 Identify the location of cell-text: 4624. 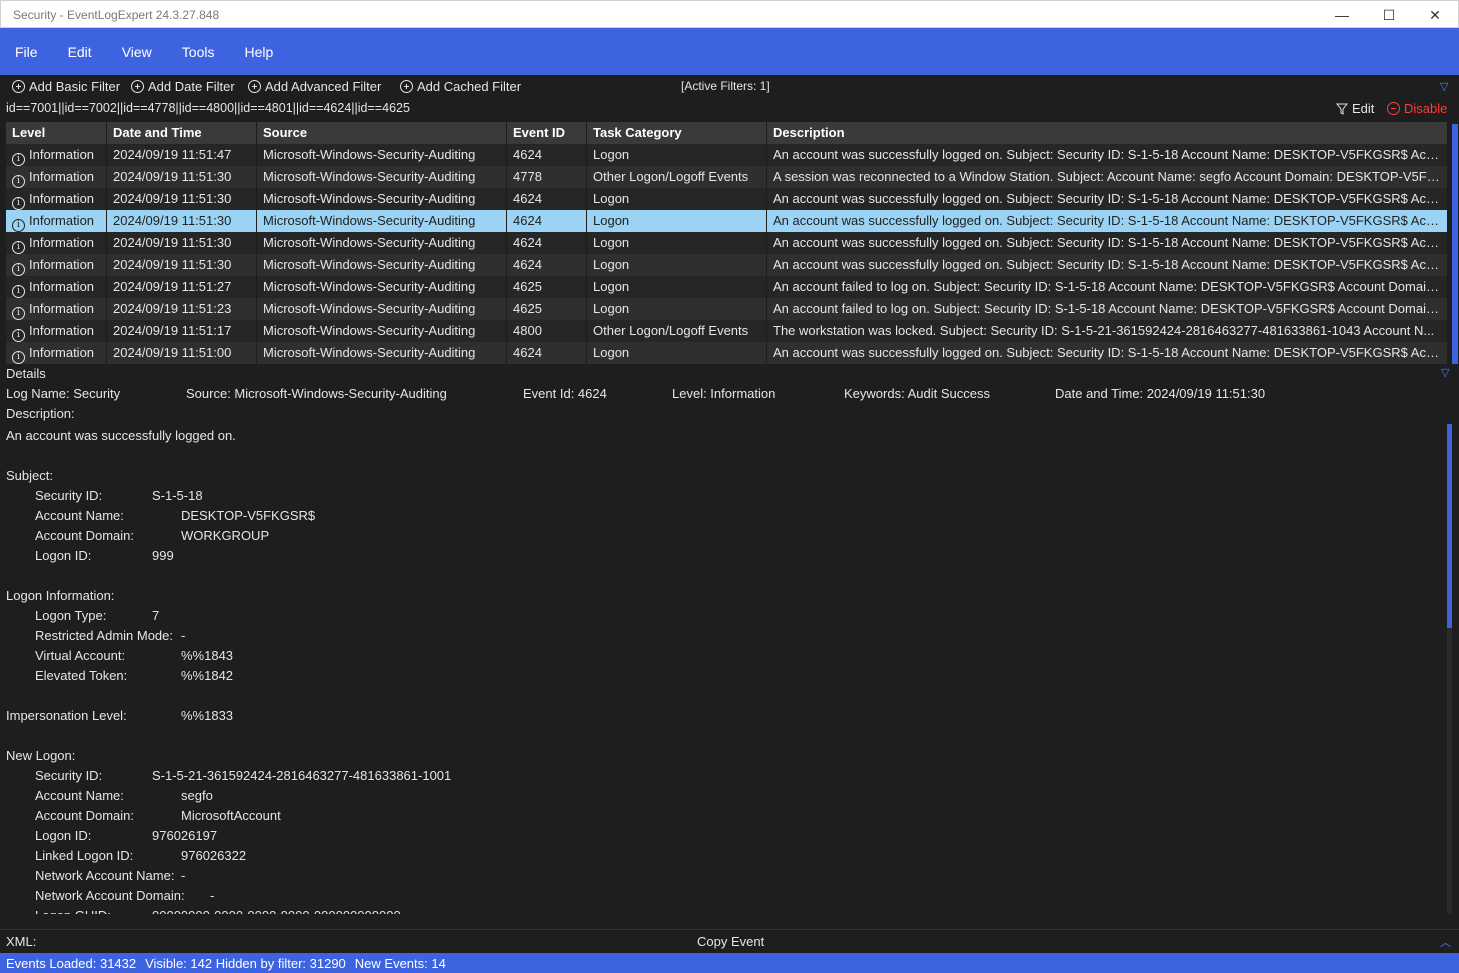
(527, 198).